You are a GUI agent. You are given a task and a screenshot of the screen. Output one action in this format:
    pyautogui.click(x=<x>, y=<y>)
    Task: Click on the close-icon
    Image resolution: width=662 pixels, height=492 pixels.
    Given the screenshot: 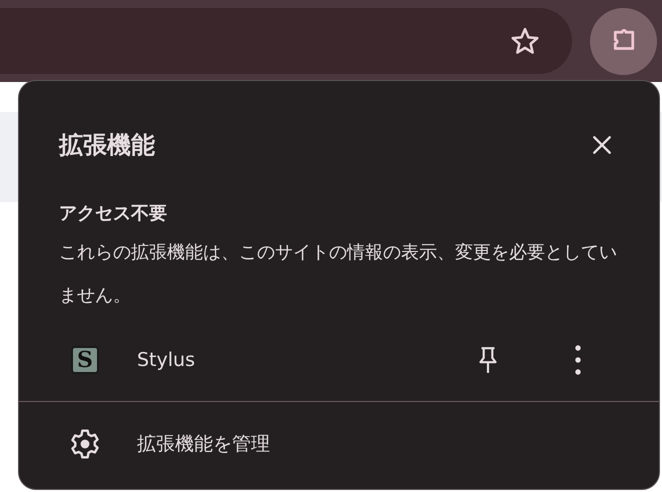 What is the action you would take?
    pyautogui.click(x=602, y=145)
    